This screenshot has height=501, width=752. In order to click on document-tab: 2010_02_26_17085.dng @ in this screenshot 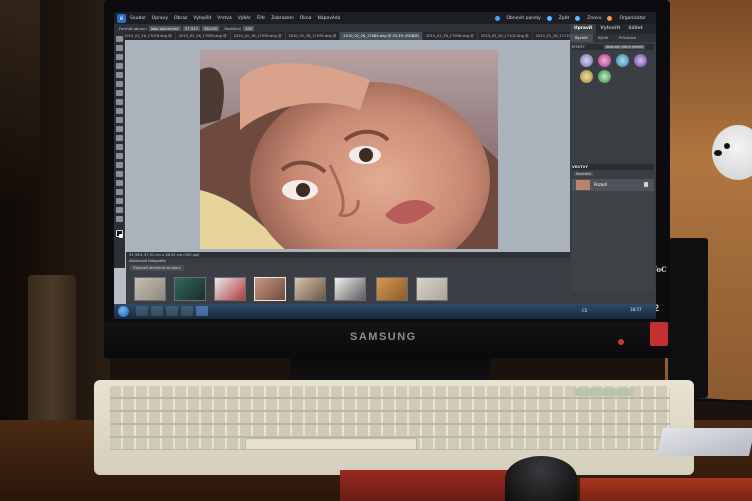, I will do `click(203, 36)`.